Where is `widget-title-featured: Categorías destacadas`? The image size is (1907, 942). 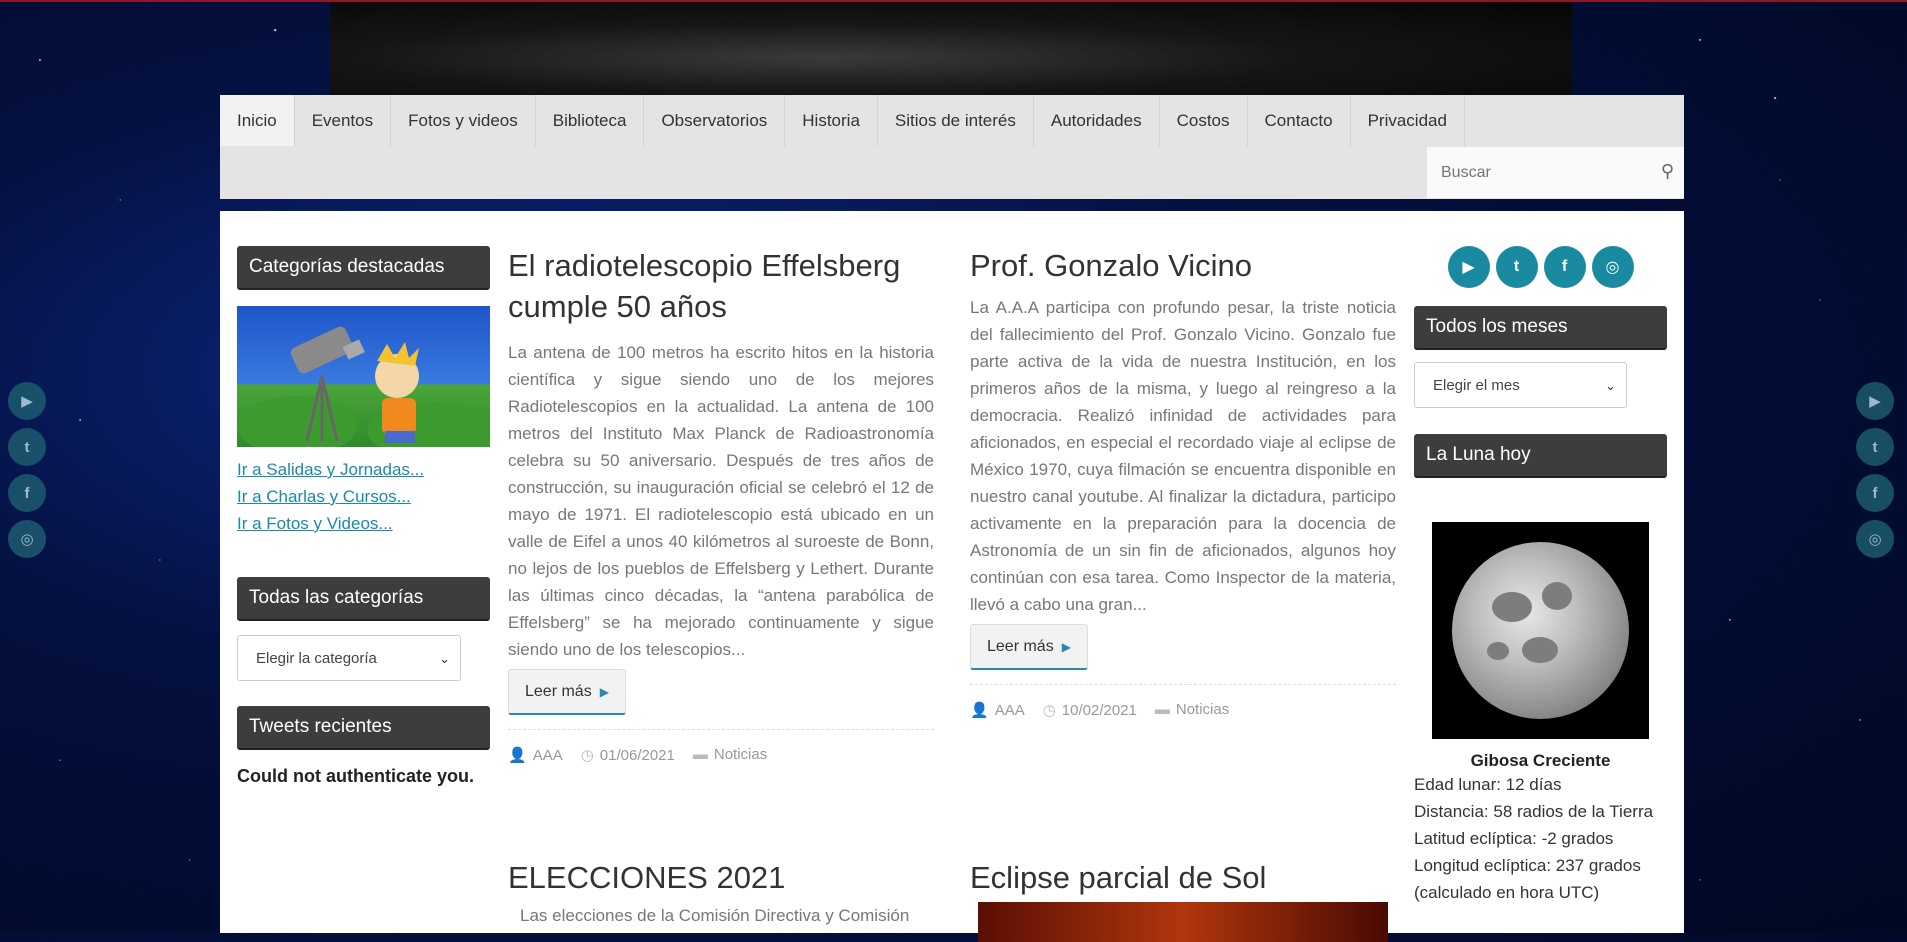
widget-title-featured: Categorías destacadas is located at coordinates (363, 268).